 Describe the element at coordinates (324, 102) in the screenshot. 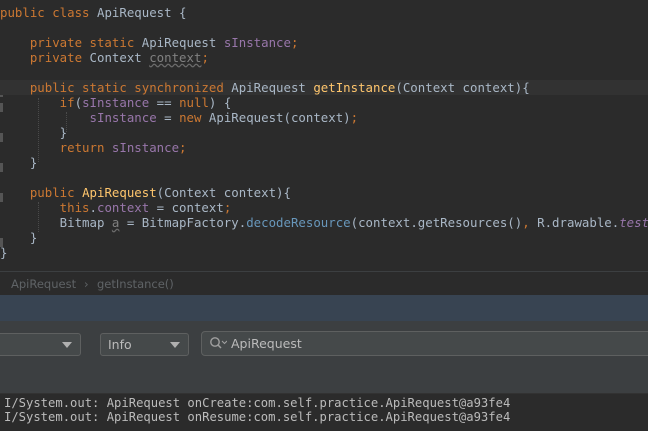

I see `code-line: if(sInstance == null) {` at that location.